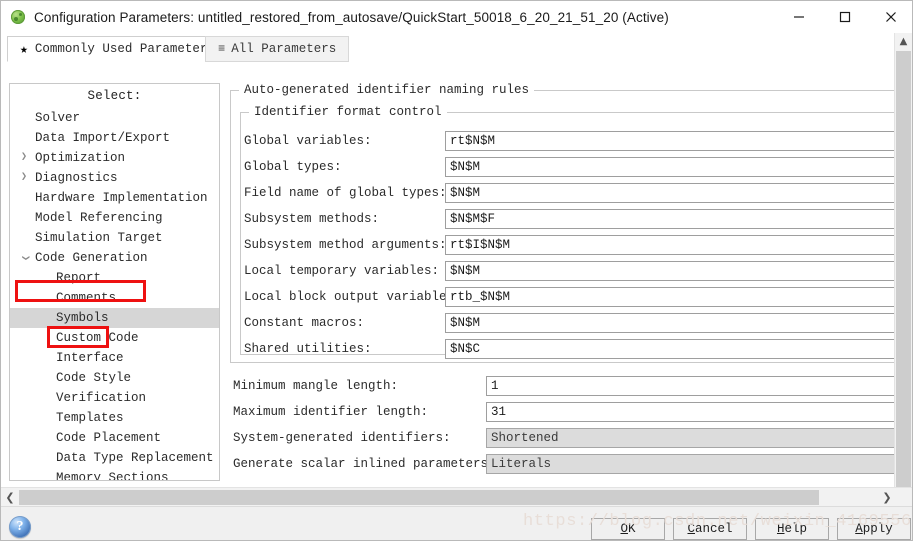  Describe the element at coordinates (308, 141) in the screenshot. I see `field-label: Global variables:` at that location.